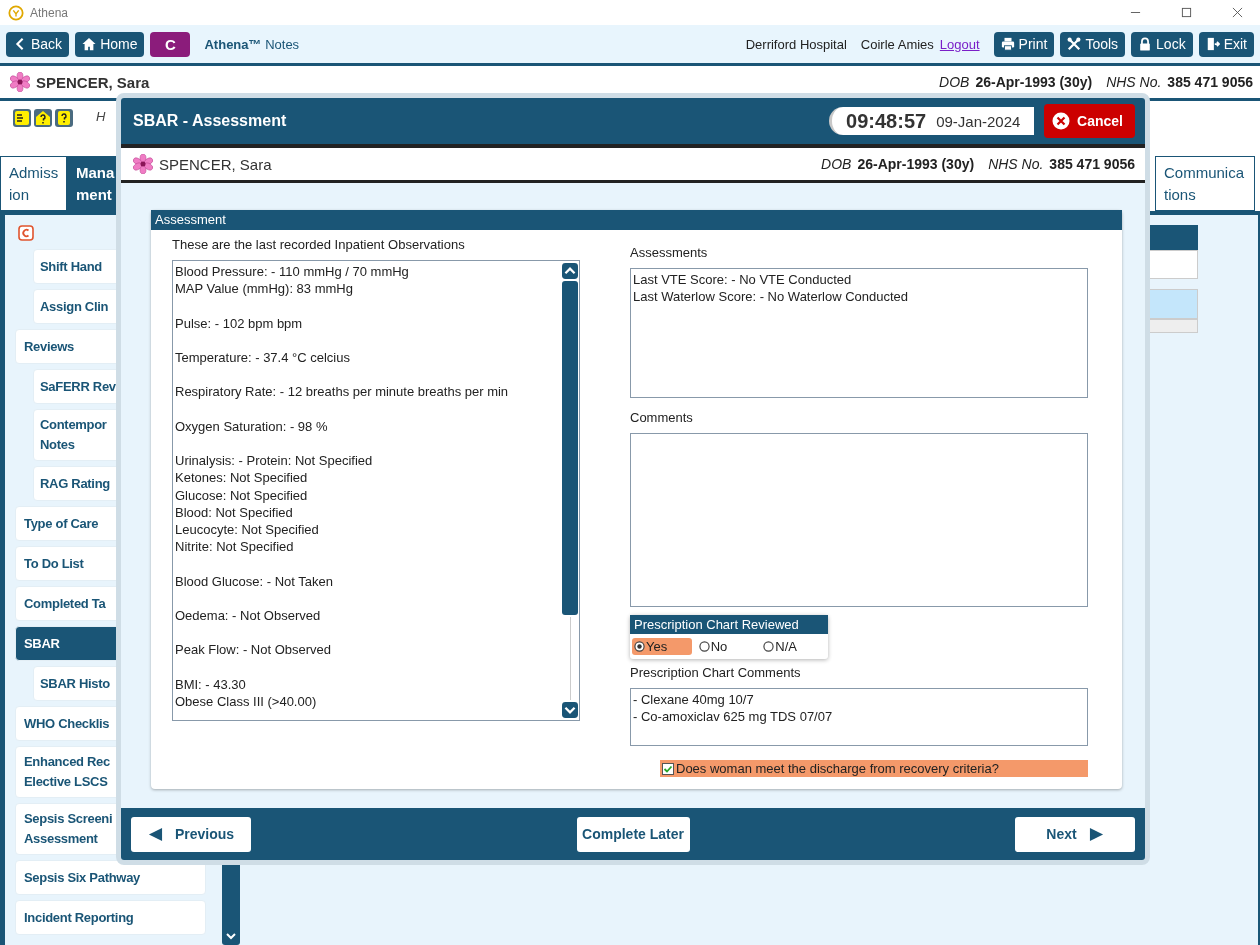  I want to click on comment-text: - Co-amoxiclav 625 mg TDS 07/07, so click(733, 716).